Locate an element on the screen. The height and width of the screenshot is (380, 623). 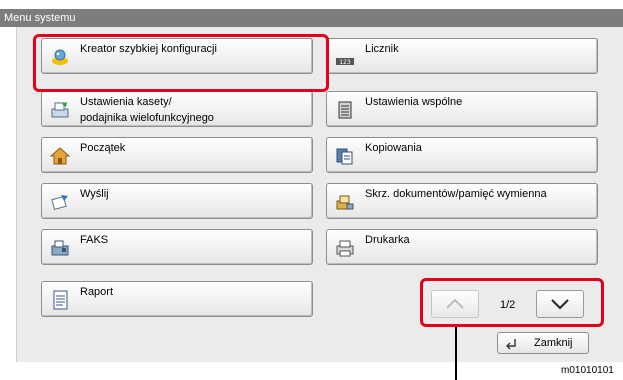
document-box-button: Skrz. dokumentów/pamięć wymienna is located at coordinates (462, 201).